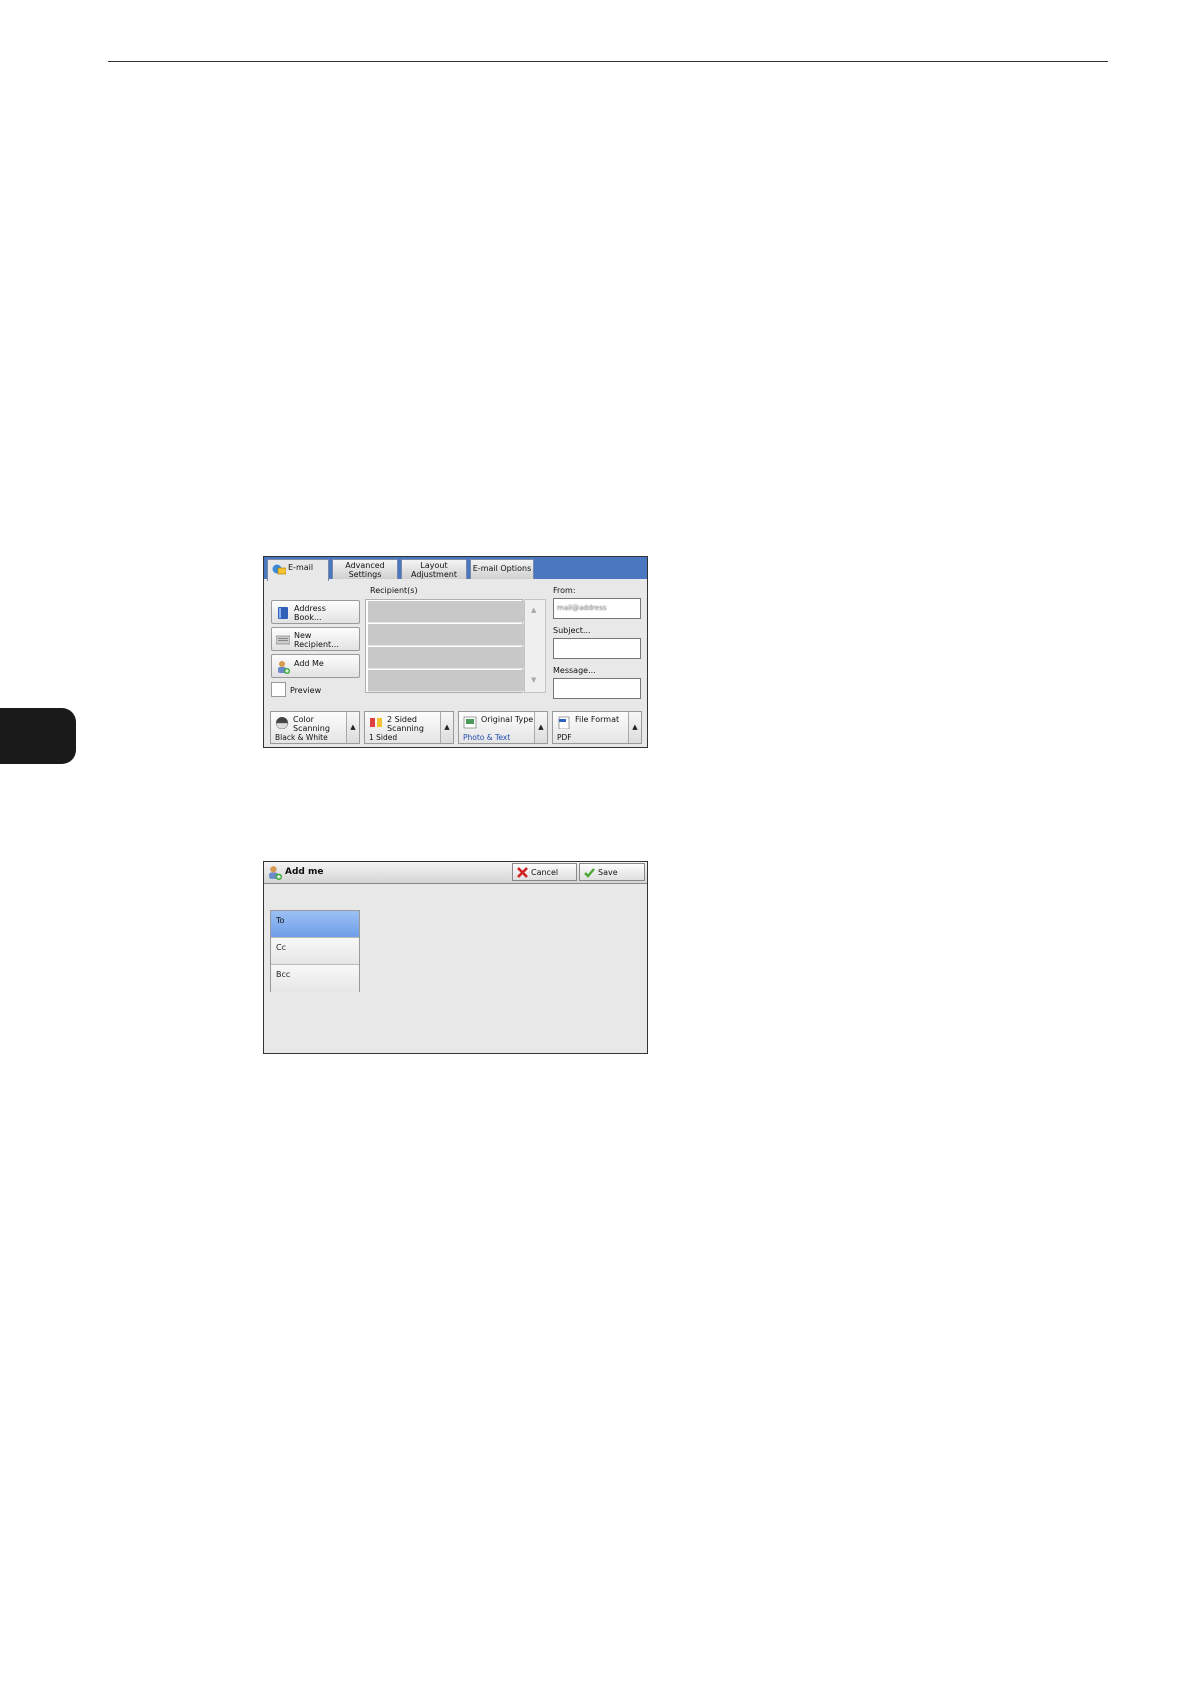 The width and height of the screenshot is (1190, 1684). Describe the element at coordinates (470, 722) in the screenshot. I see `original-type-icon` at that location.